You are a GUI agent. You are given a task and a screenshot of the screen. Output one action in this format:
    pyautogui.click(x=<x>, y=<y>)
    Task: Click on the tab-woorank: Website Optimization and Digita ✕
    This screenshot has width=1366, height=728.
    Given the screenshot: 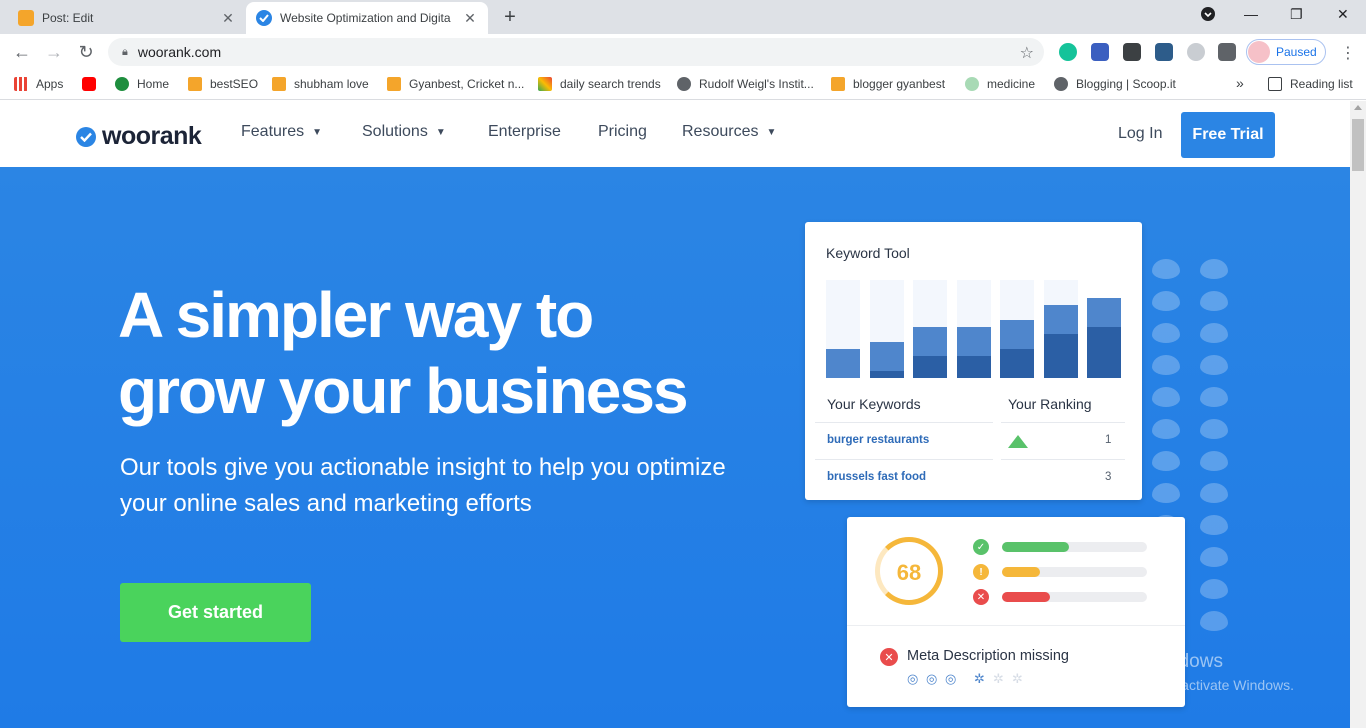 What is the action you would take?
    pyautogui.click(x=367, y=18)
    